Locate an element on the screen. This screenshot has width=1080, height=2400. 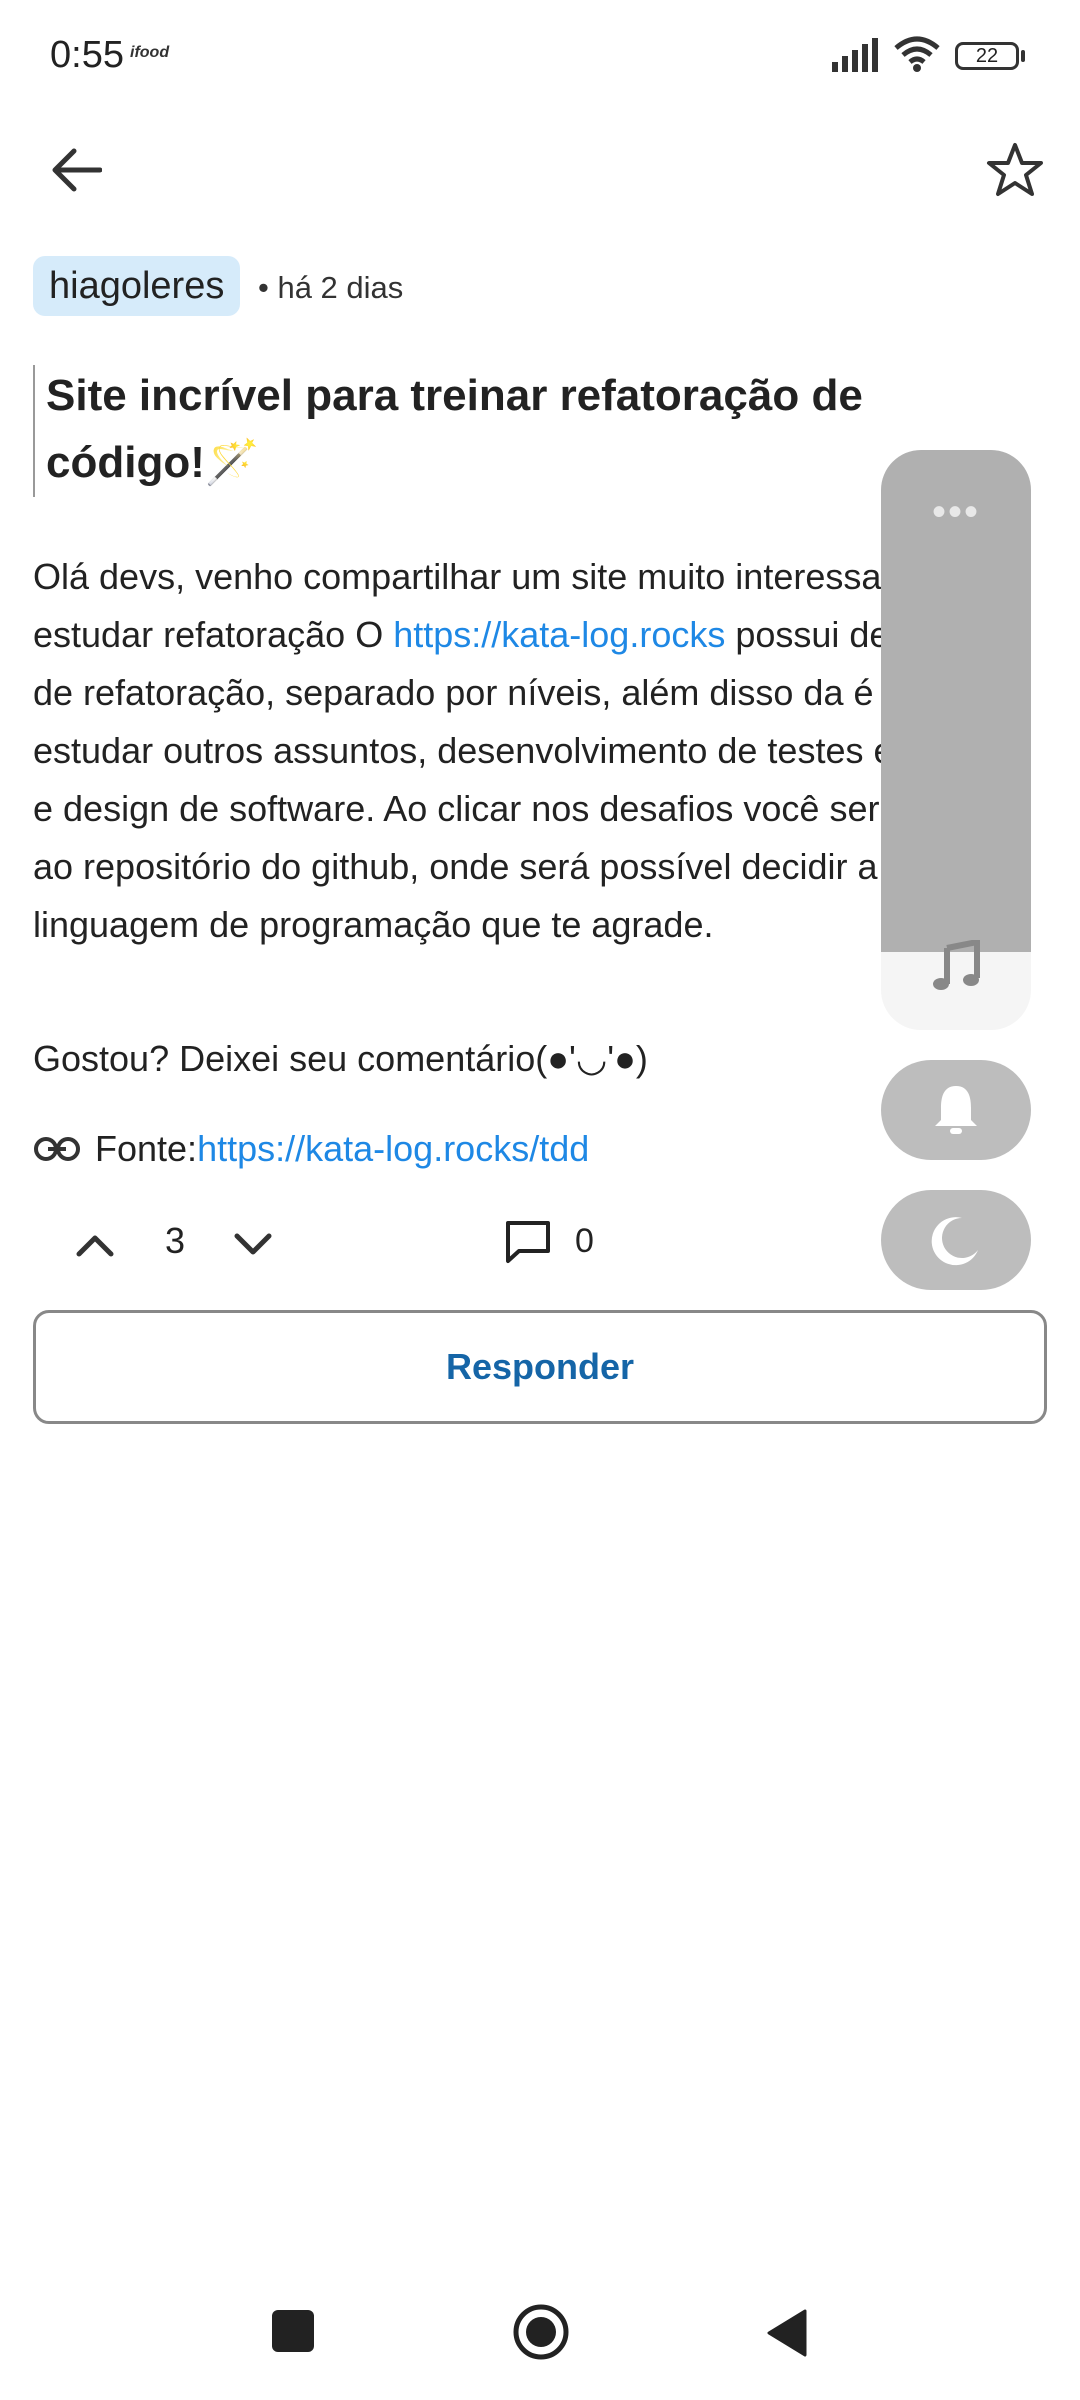
bell-button is located at coordinates (956, 1110).